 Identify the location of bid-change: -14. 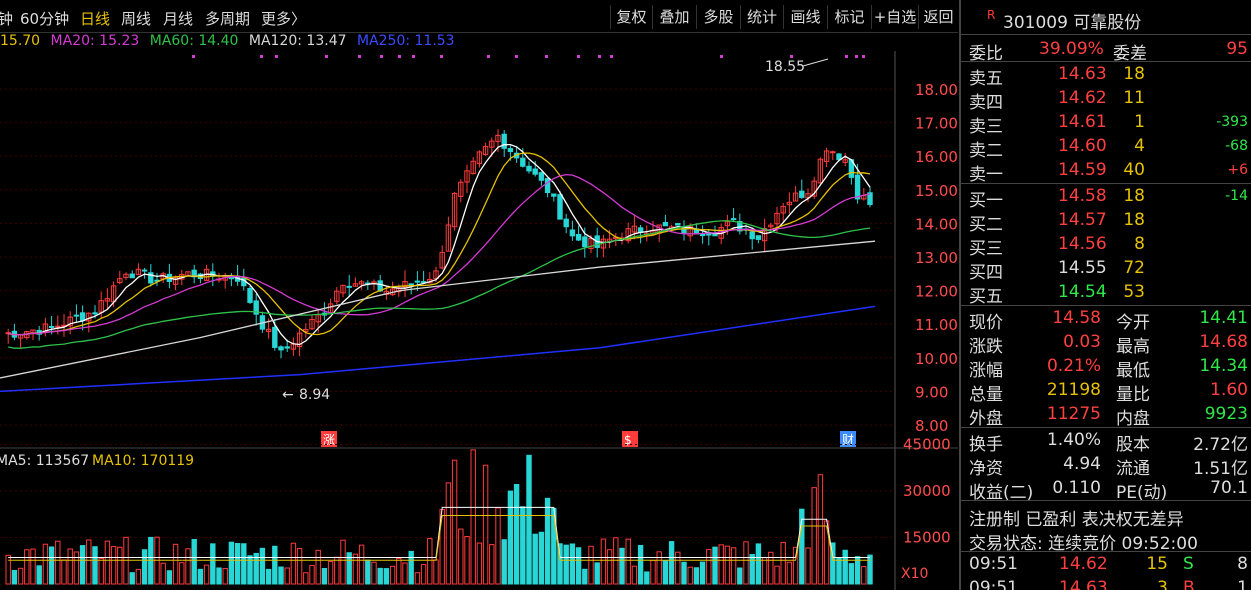
(1236, 196).